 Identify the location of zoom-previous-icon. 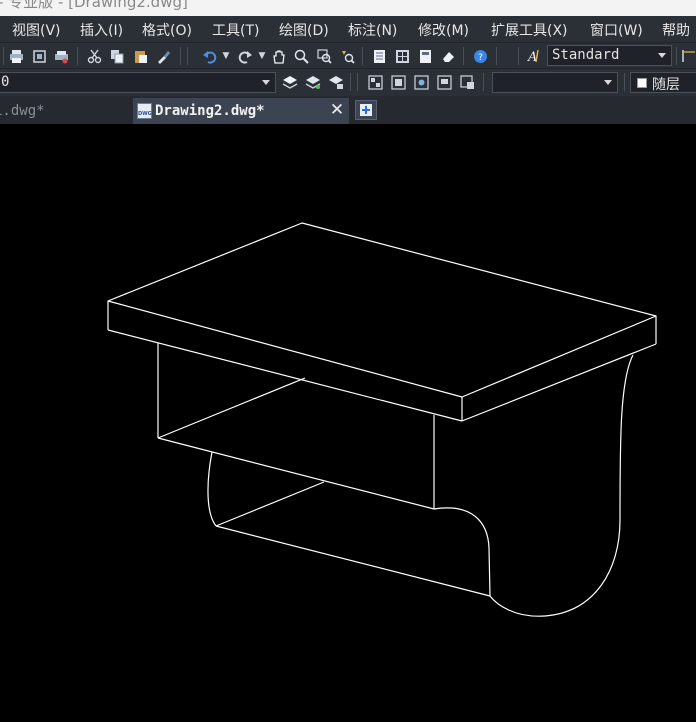
(347, 56).